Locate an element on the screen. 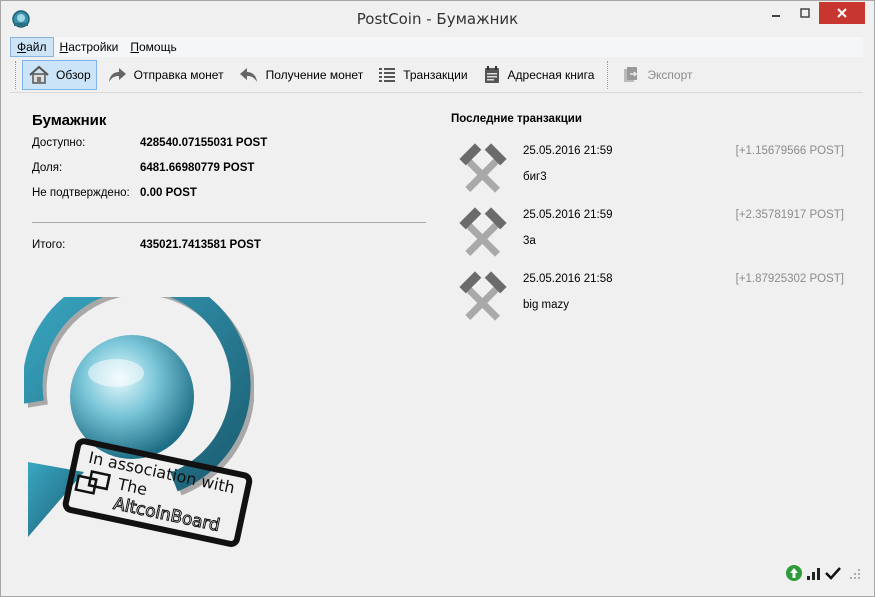  menu-help: Помощь is located at coordinates (153, 47).